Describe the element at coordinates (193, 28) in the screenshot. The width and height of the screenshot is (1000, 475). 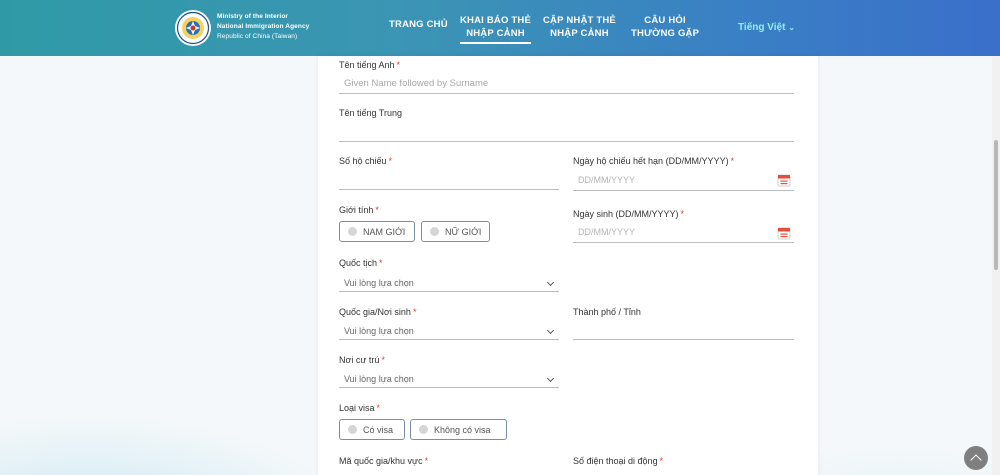
I see `agency-logo` at that location.